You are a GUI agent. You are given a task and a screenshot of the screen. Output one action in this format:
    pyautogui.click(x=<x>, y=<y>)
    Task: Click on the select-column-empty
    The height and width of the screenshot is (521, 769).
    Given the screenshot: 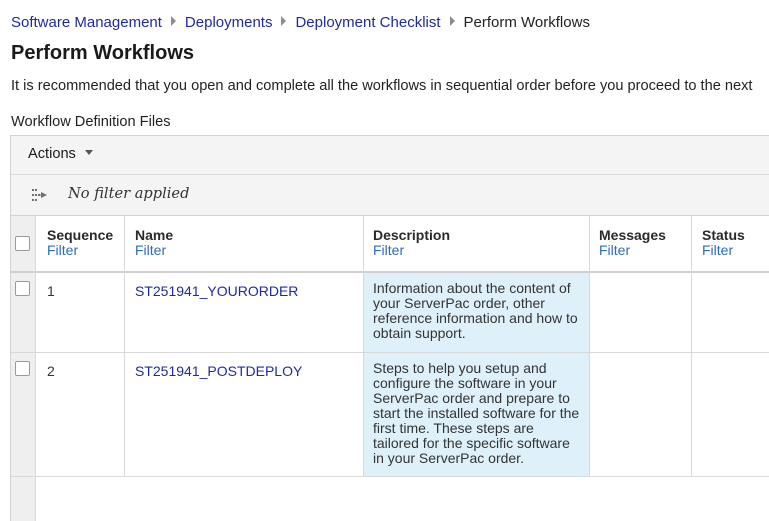 What is the action you would take?
    pyautogui.click(x=23, y=499)
    